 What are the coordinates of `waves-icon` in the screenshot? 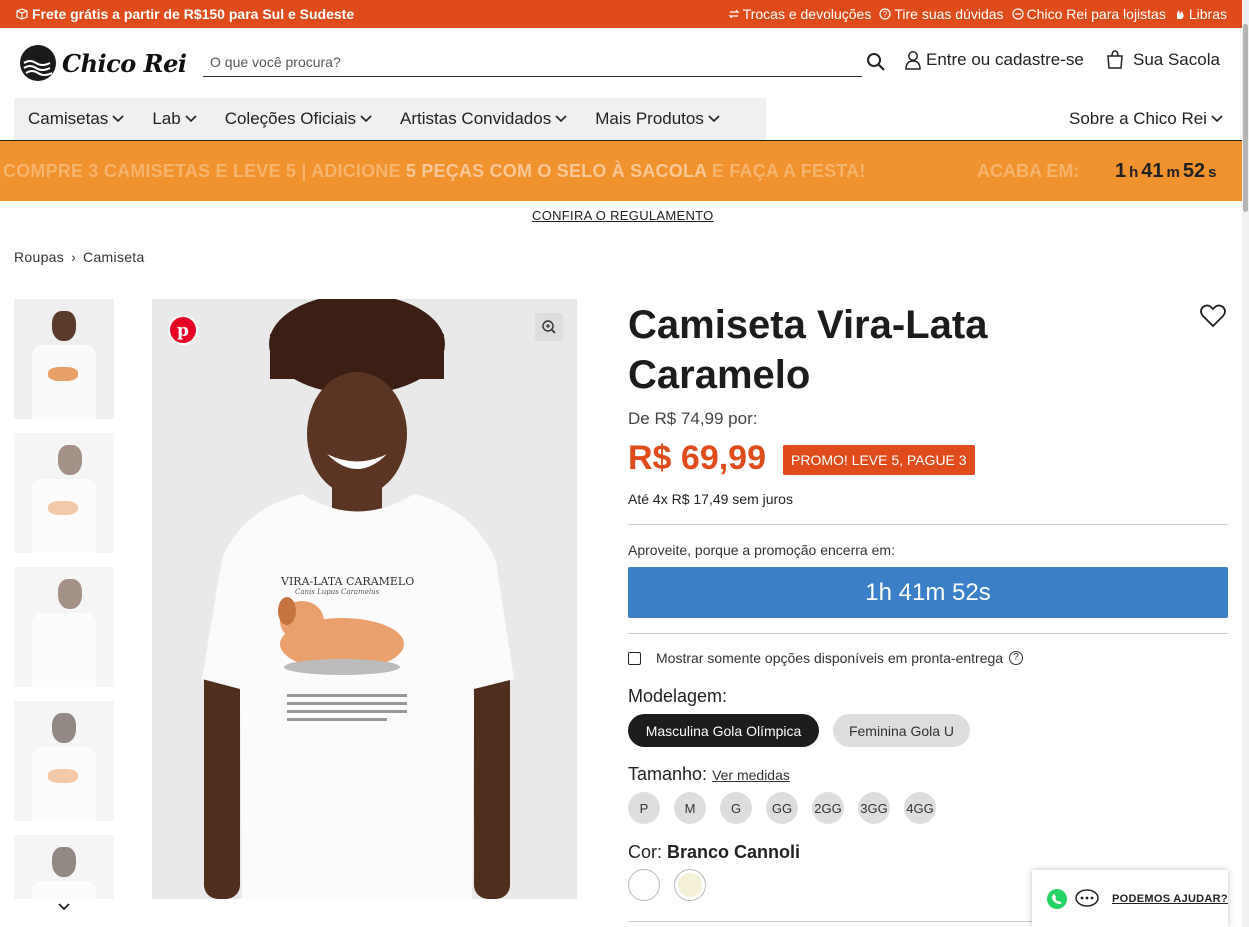 It's located at (38, 68).